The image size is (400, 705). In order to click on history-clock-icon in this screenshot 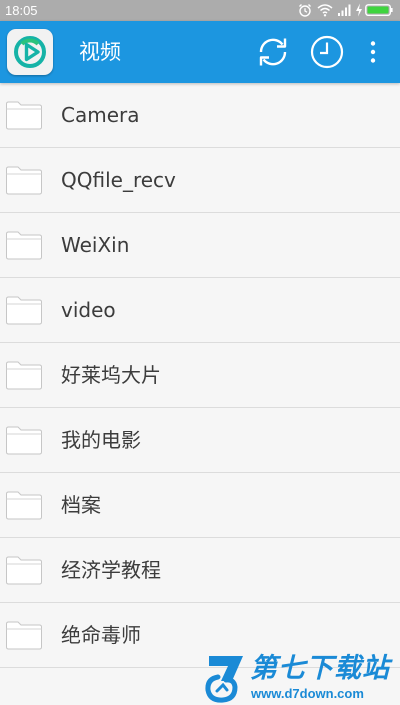, I will do `click(327, 52)`.